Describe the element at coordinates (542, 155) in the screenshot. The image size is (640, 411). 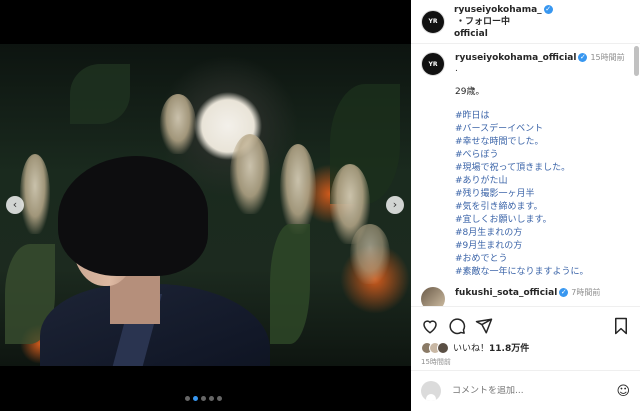
I see `hashtag: #べらぼう` at that location.